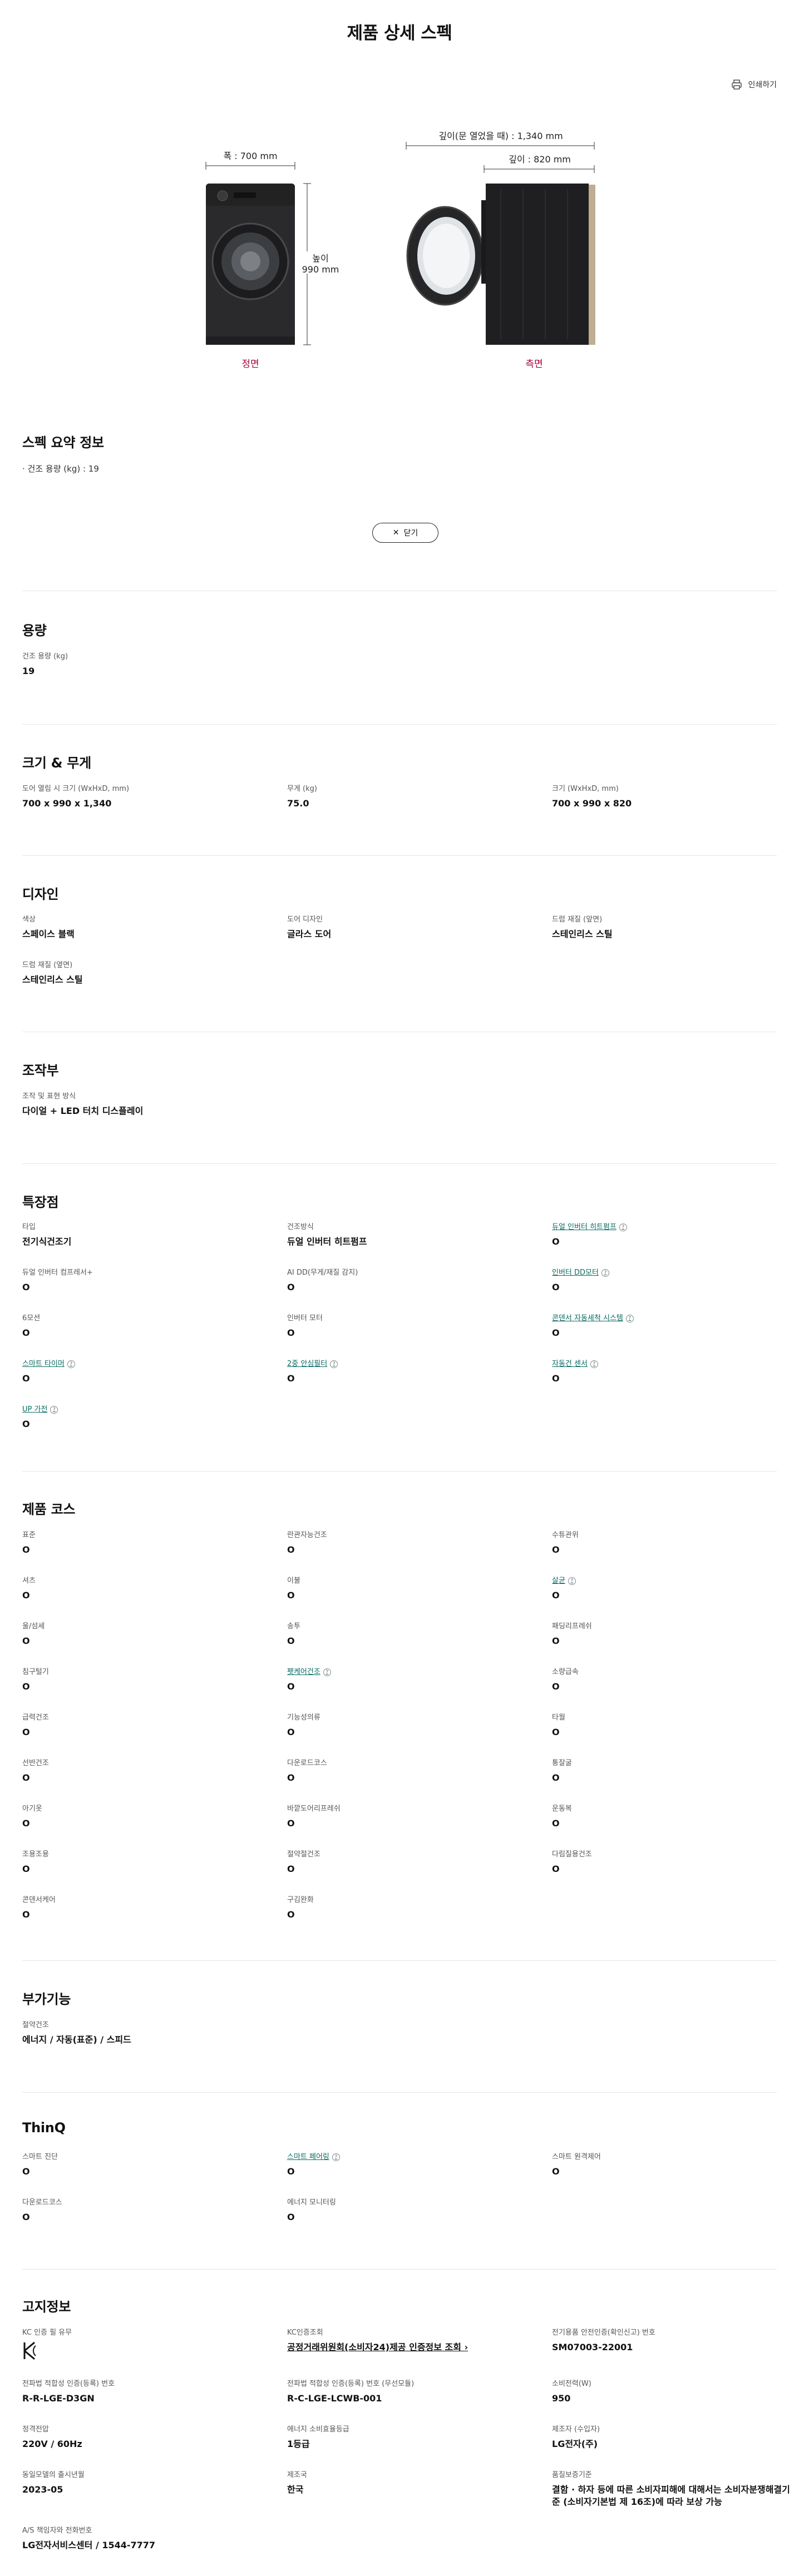  What do you see at coordinates (312, 2210) in the screenshot?
I see `spec-item: 에너지 모니터링 O` at bounding box center [312, 2210].